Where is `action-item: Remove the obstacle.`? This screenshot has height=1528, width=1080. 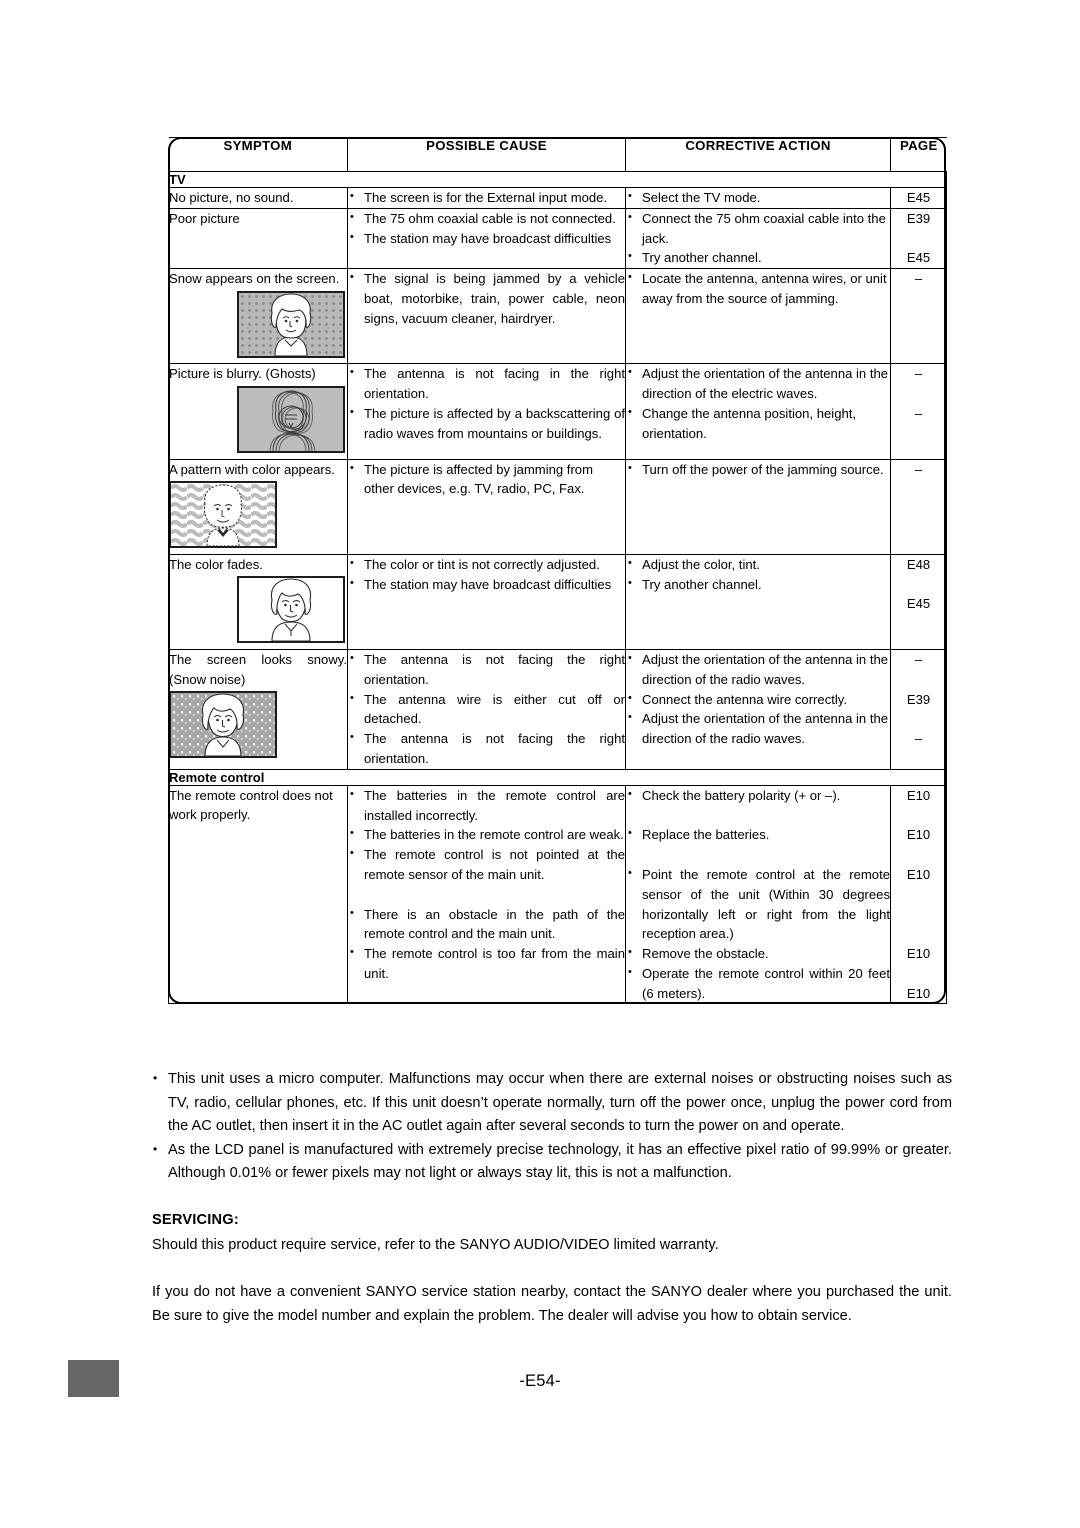
action-item: Remove the obstacle. is located at coordinates (758, 953).